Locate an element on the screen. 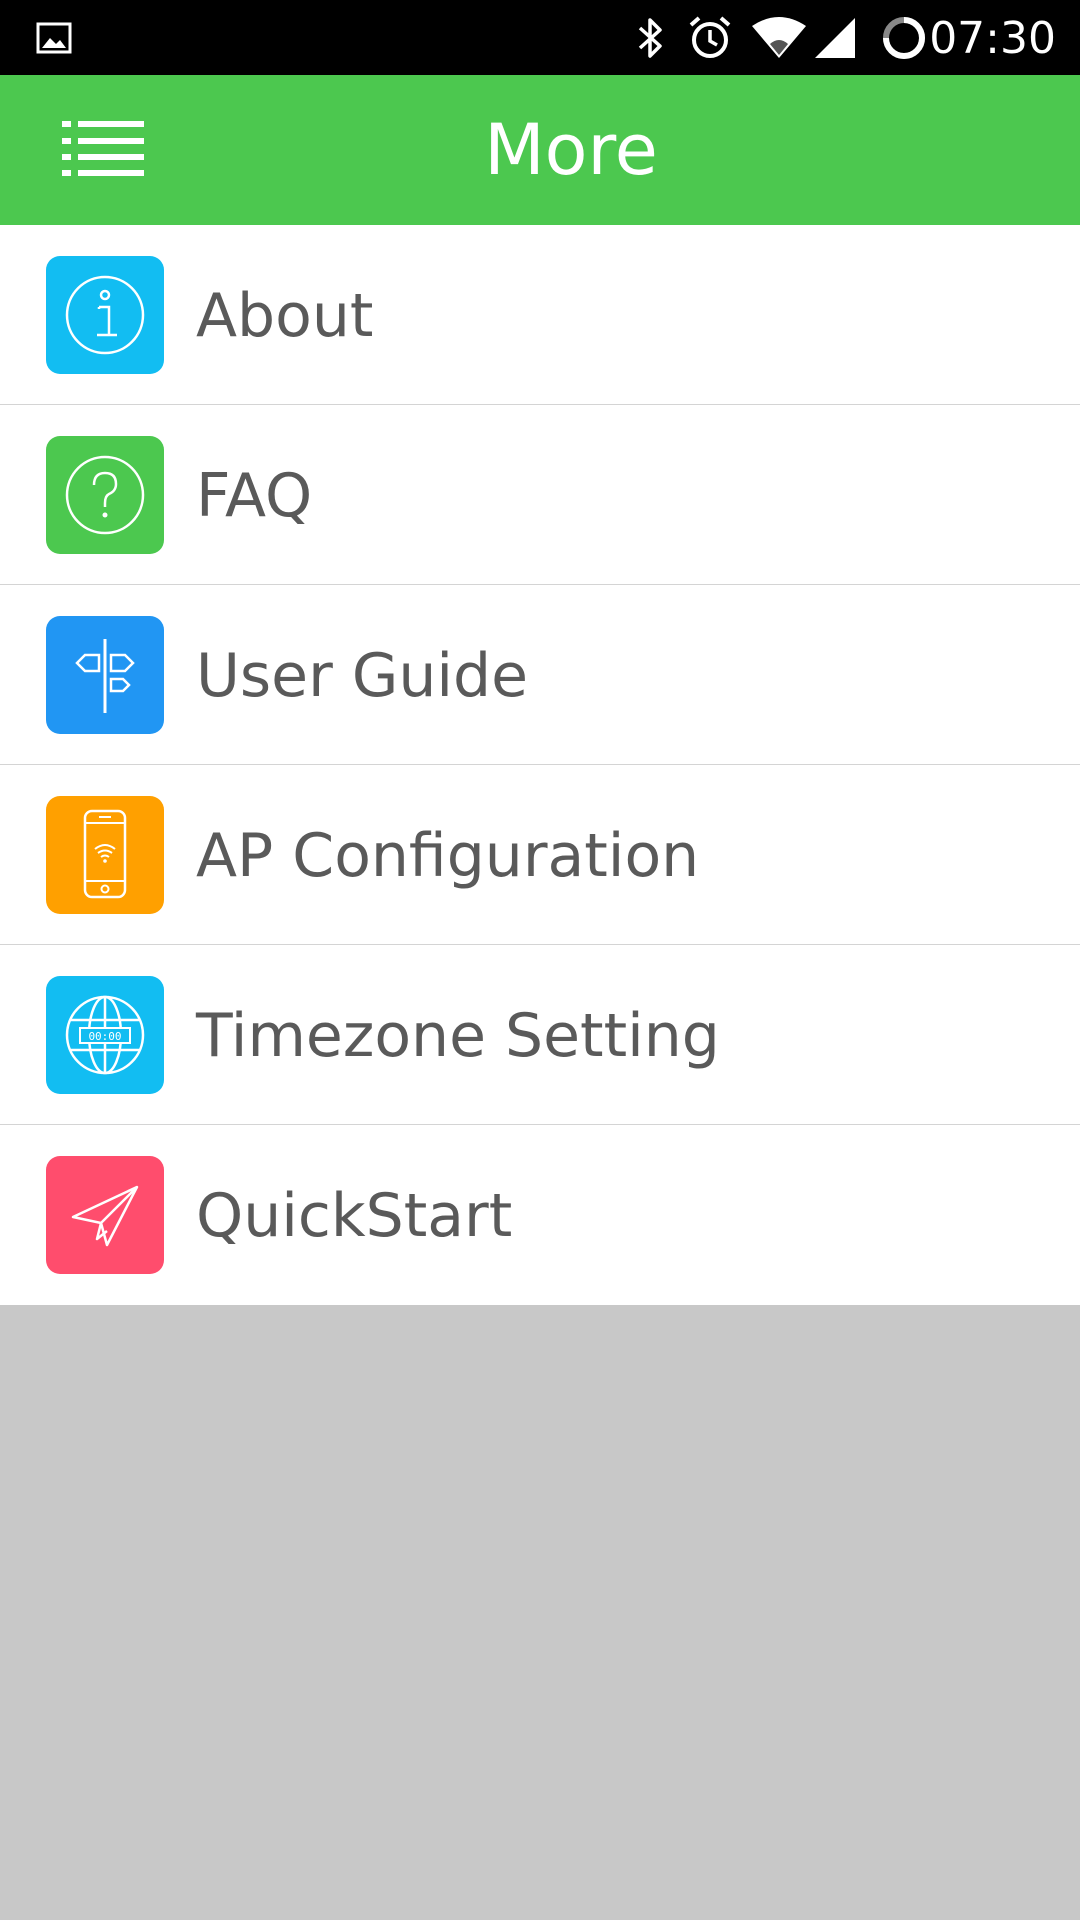 This screenshot has height=1920, width=1080. bluetooth-icon is located at coordinates (650, 37).